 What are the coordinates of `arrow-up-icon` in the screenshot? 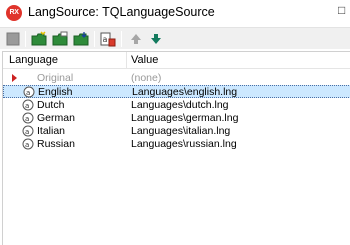 It's located at (136, 39).